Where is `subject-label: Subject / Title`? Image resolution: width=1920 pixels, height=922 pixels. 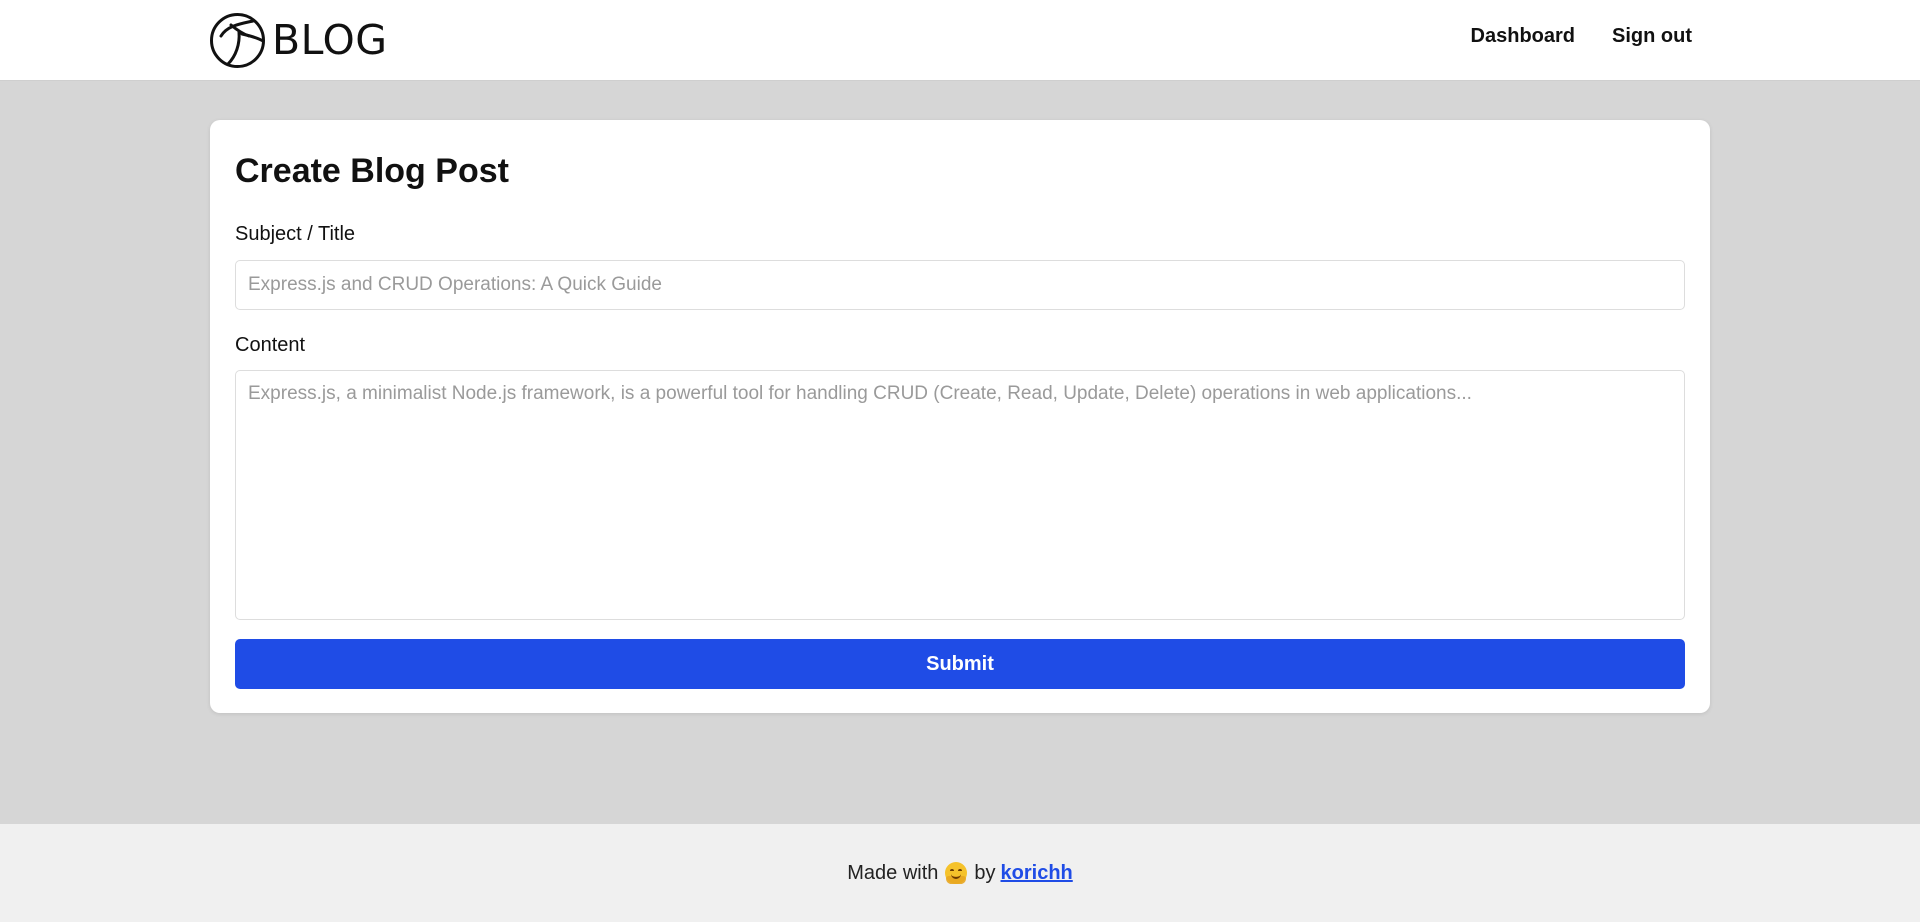
subject-label: Subject / Title is located at coordinates (295, 234).